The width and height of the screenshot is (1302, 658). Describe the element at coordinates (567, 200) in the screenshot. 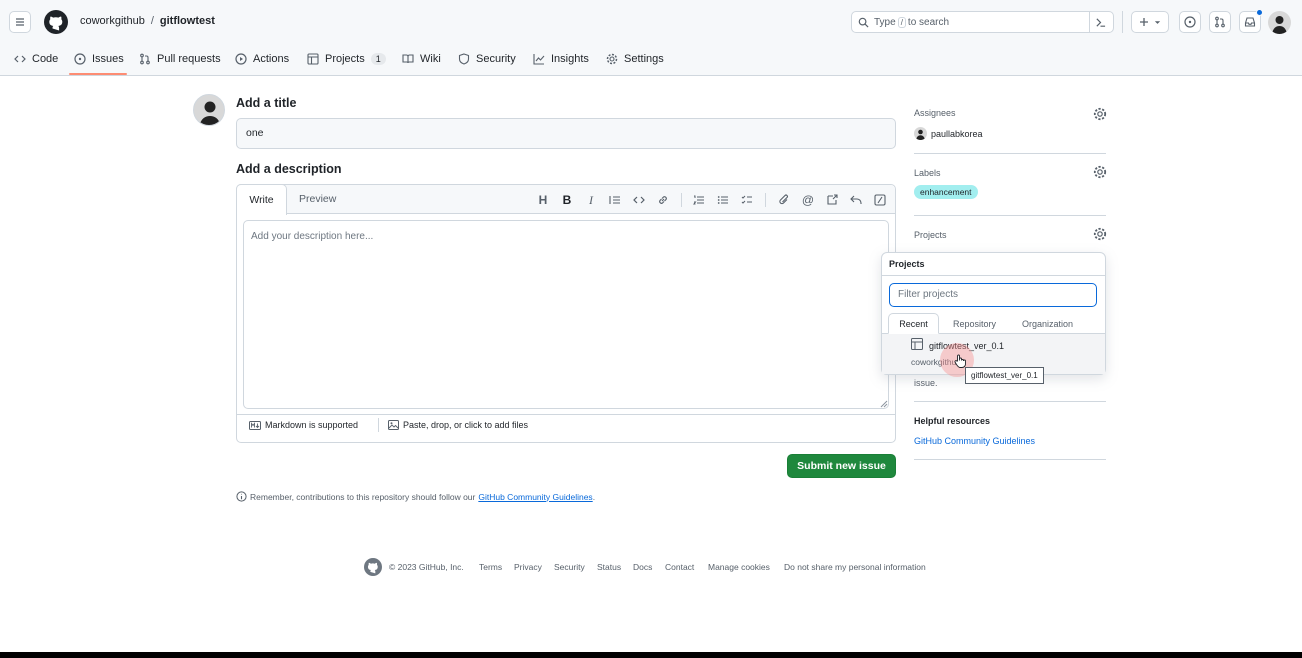

I see `bold-icon: B` at that location.